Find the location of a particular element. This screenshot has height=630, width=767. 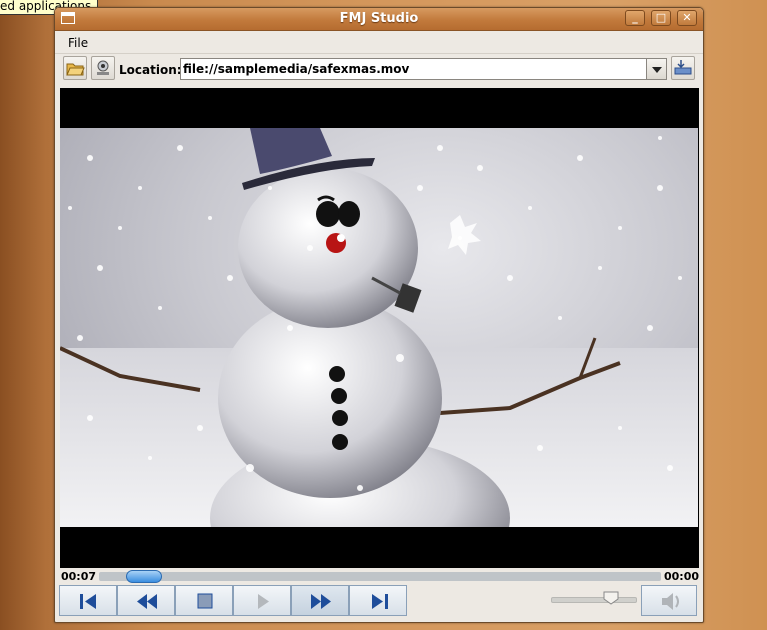

step-back-icon is located at coordinates (88, 601).